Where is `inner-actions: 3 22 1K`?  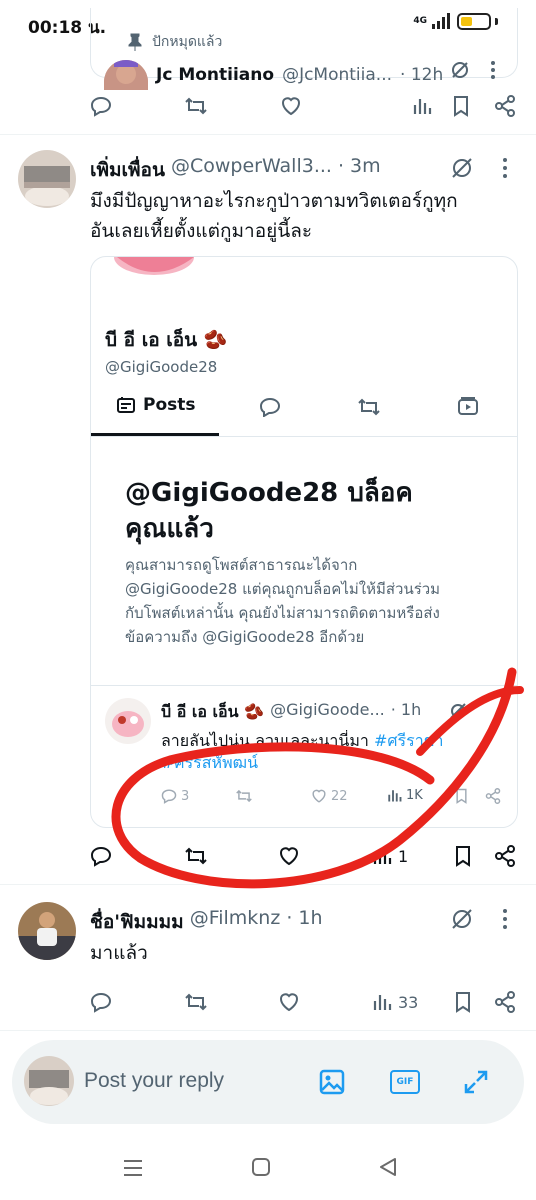 inner-actions: 3 22 1K is located at coordinates (334, 800).